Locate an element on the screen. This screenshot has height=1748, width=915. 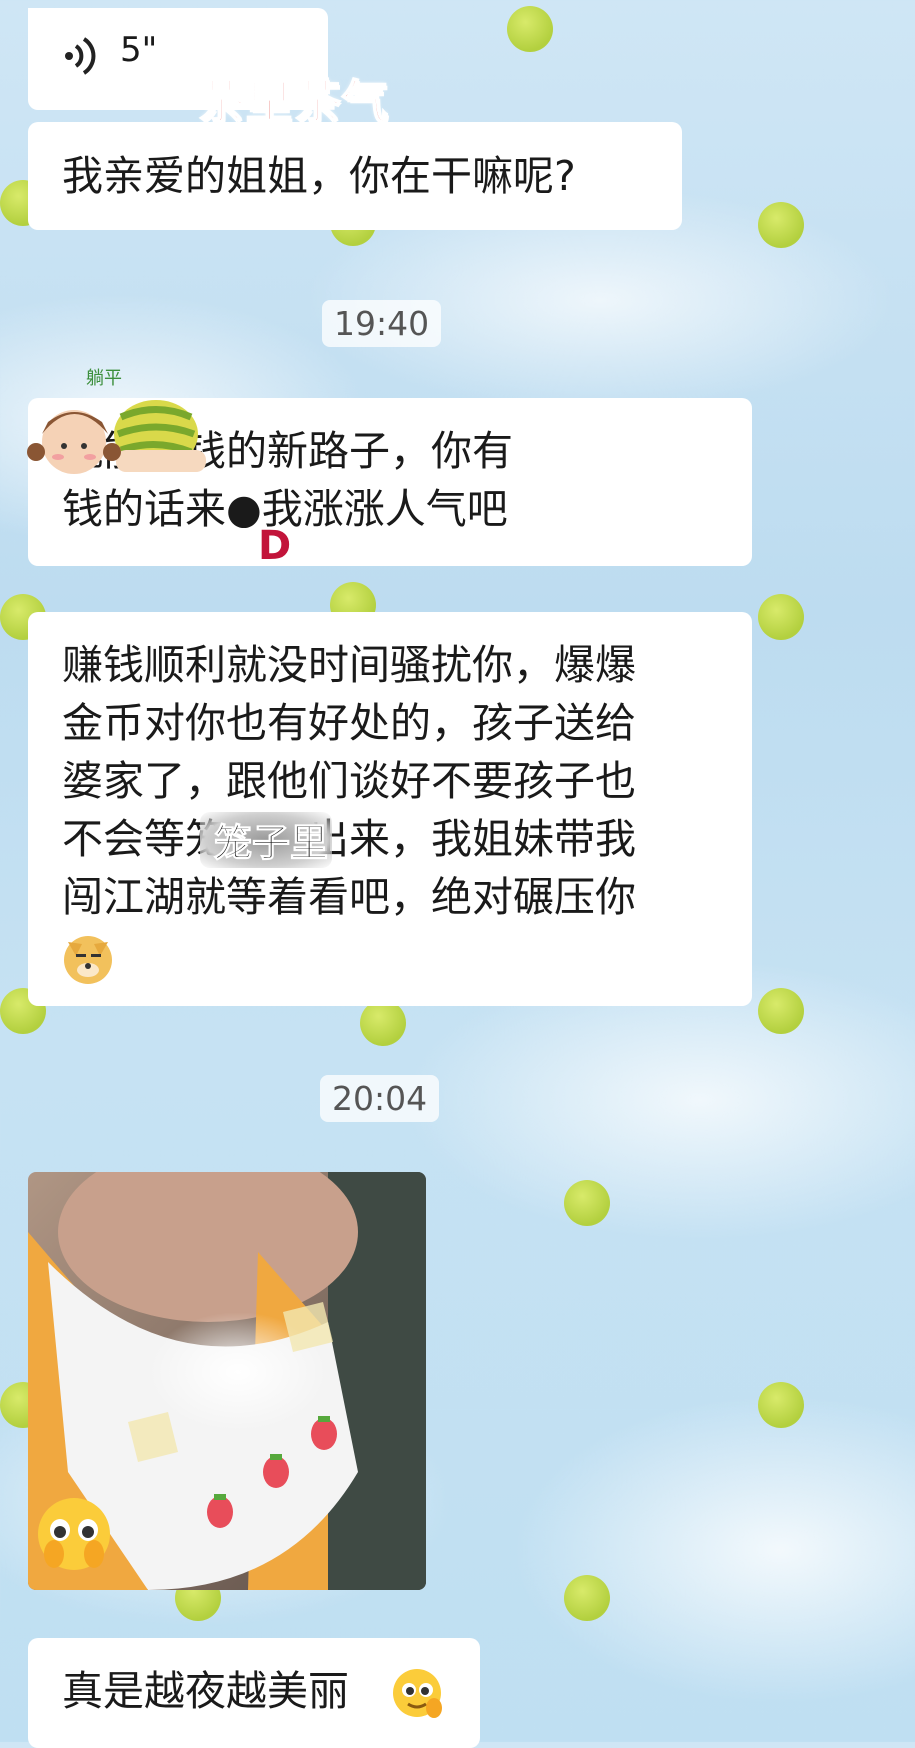
highlight-text: 笼子里 is located at coordinates (271, 843).